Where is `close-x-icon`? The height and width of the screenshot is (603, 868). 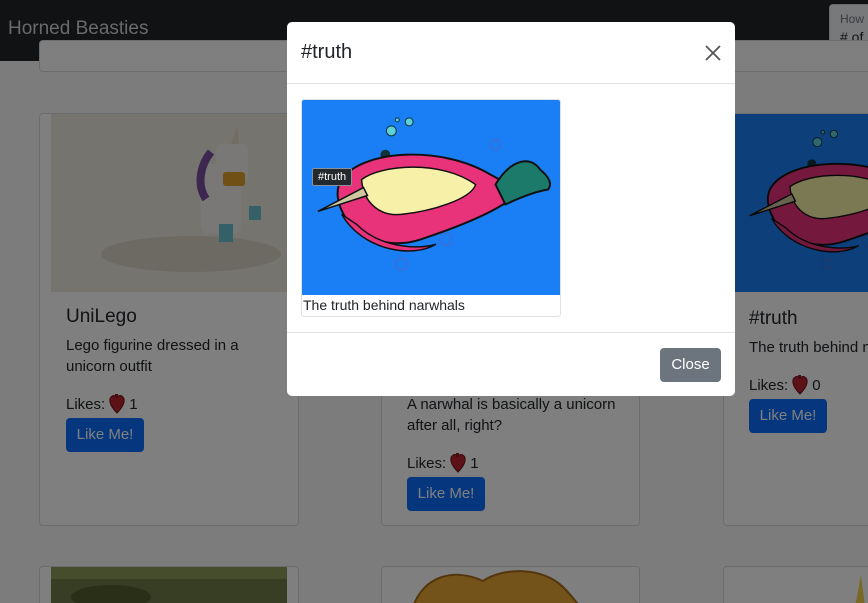
close-x-icon is located at coordinates (713, 53).